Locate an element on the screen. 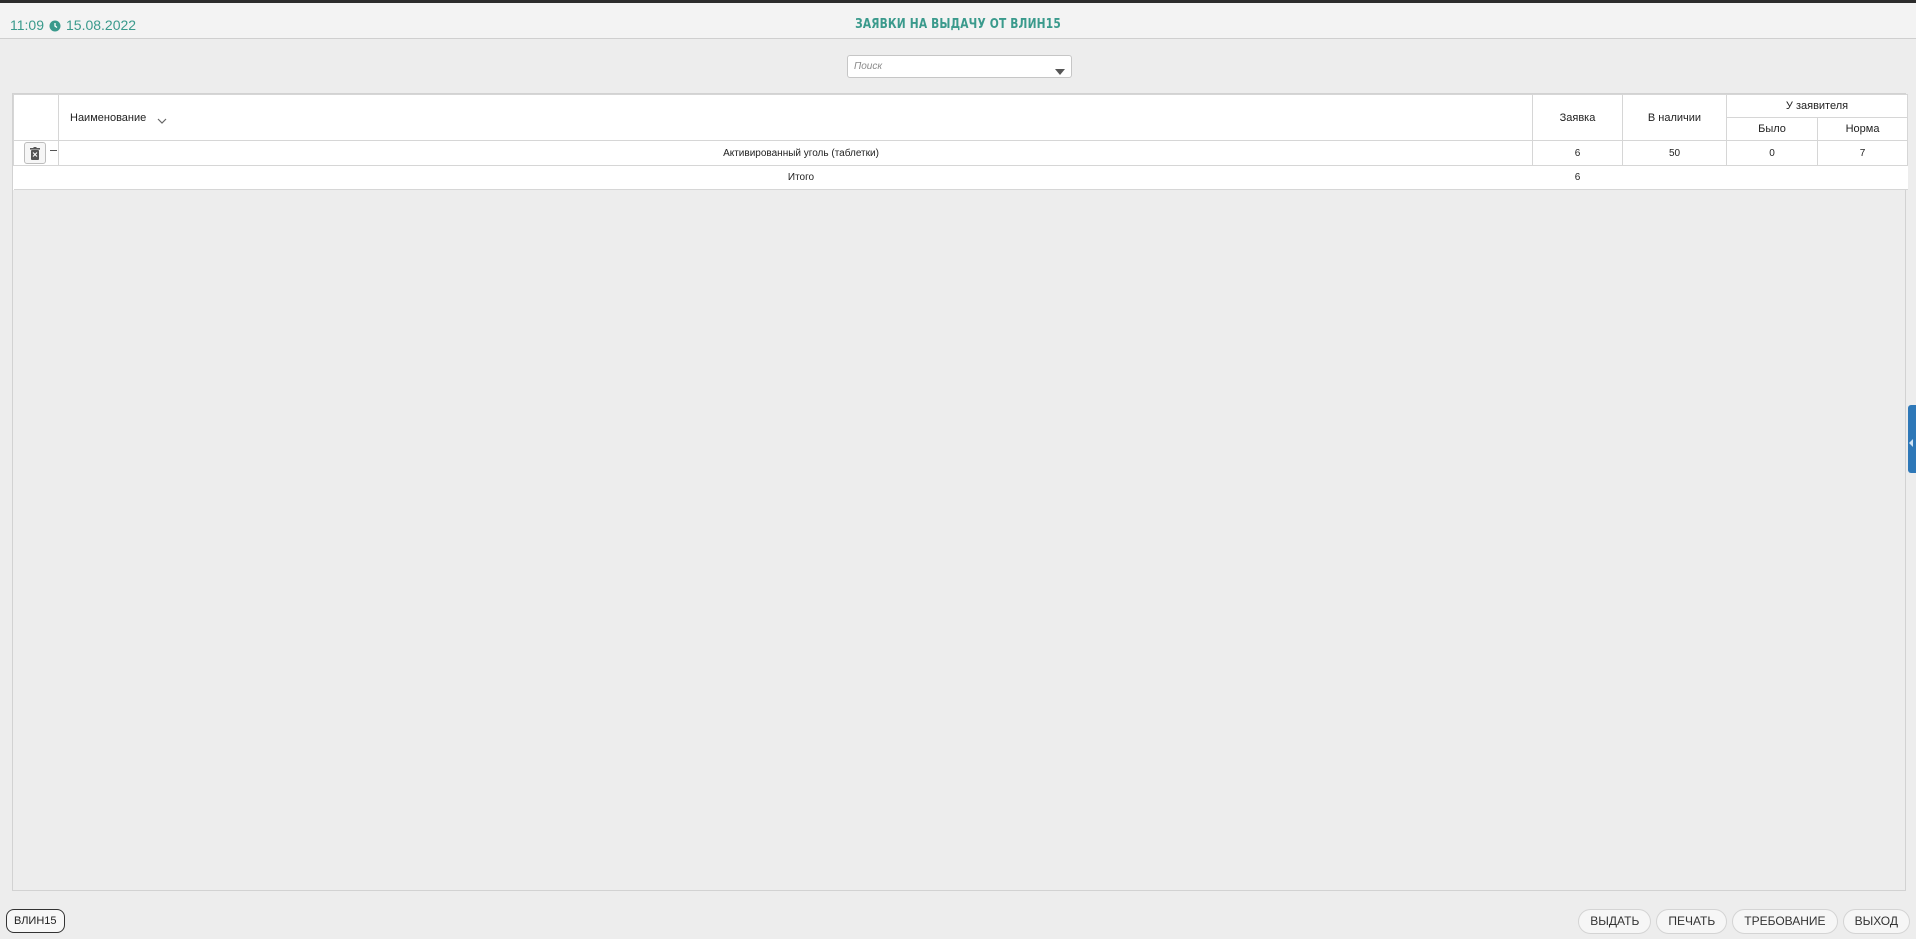  cell-request: 6 is located at coordinates (1577, 153).